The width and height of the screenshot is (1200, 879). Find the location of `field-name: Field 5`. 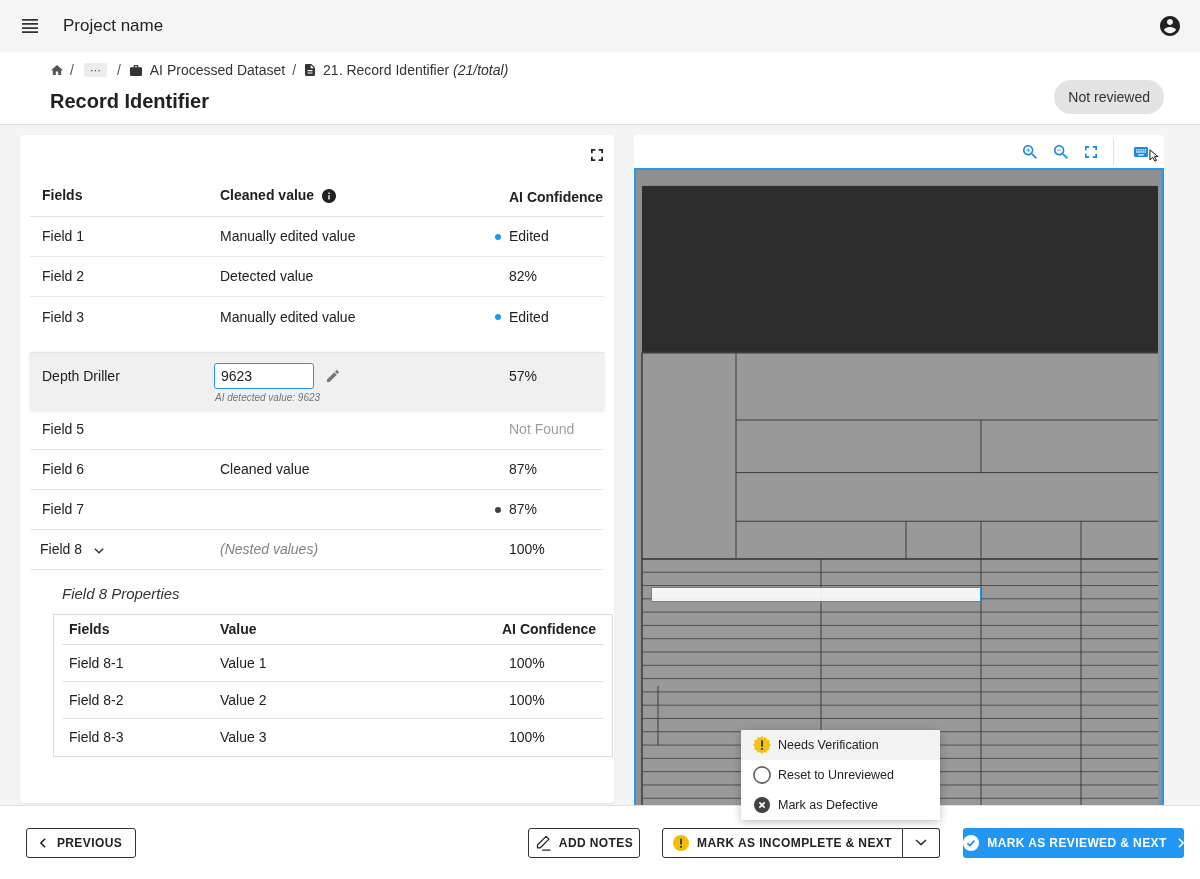

field-name: Field 5 is located at coordinates (63, 429).